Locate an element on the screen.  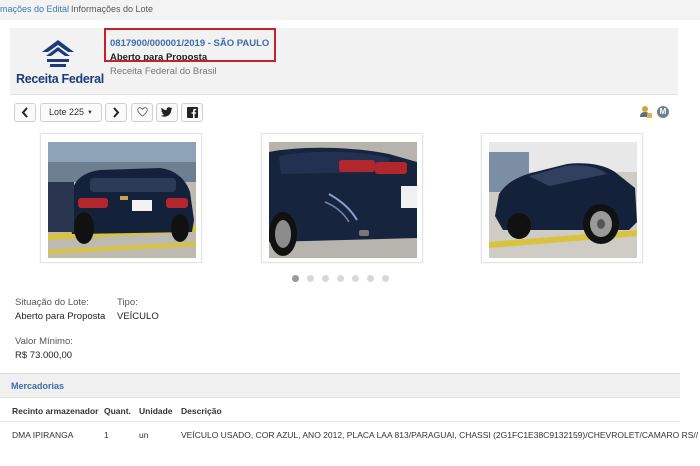
column-header-quant: Quant. is located at coordinates (117, 411).